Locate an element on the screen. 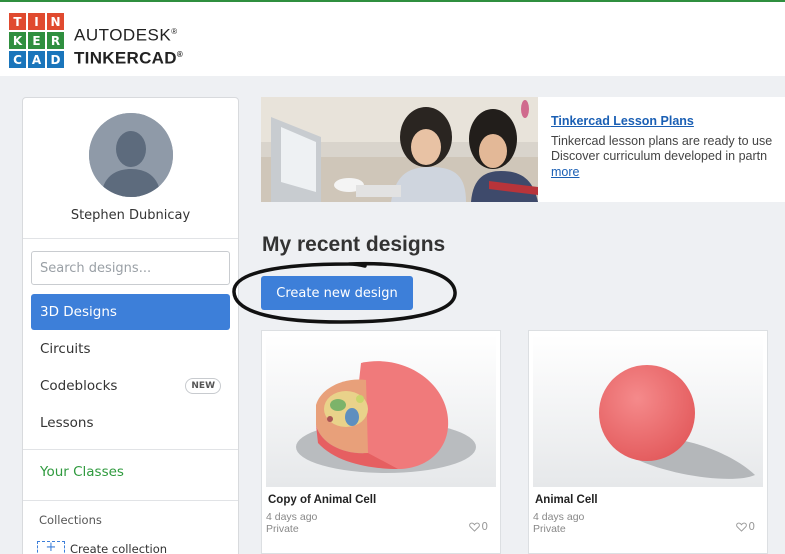 The image size is (785, 554). top-bar: T I N K E R C A D AUTODESK® TINKERCAD® is located at coordinates (392, 38).